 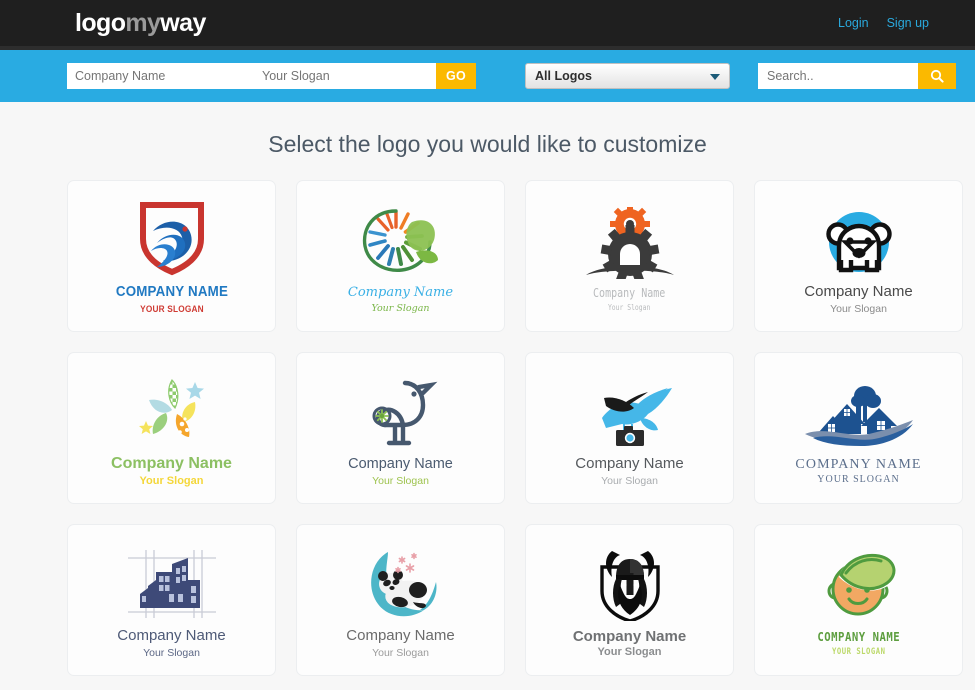 I want to click on logo-card-1: COMPANY NAME YOUR SLOGAN, so click(x=171, y=256).